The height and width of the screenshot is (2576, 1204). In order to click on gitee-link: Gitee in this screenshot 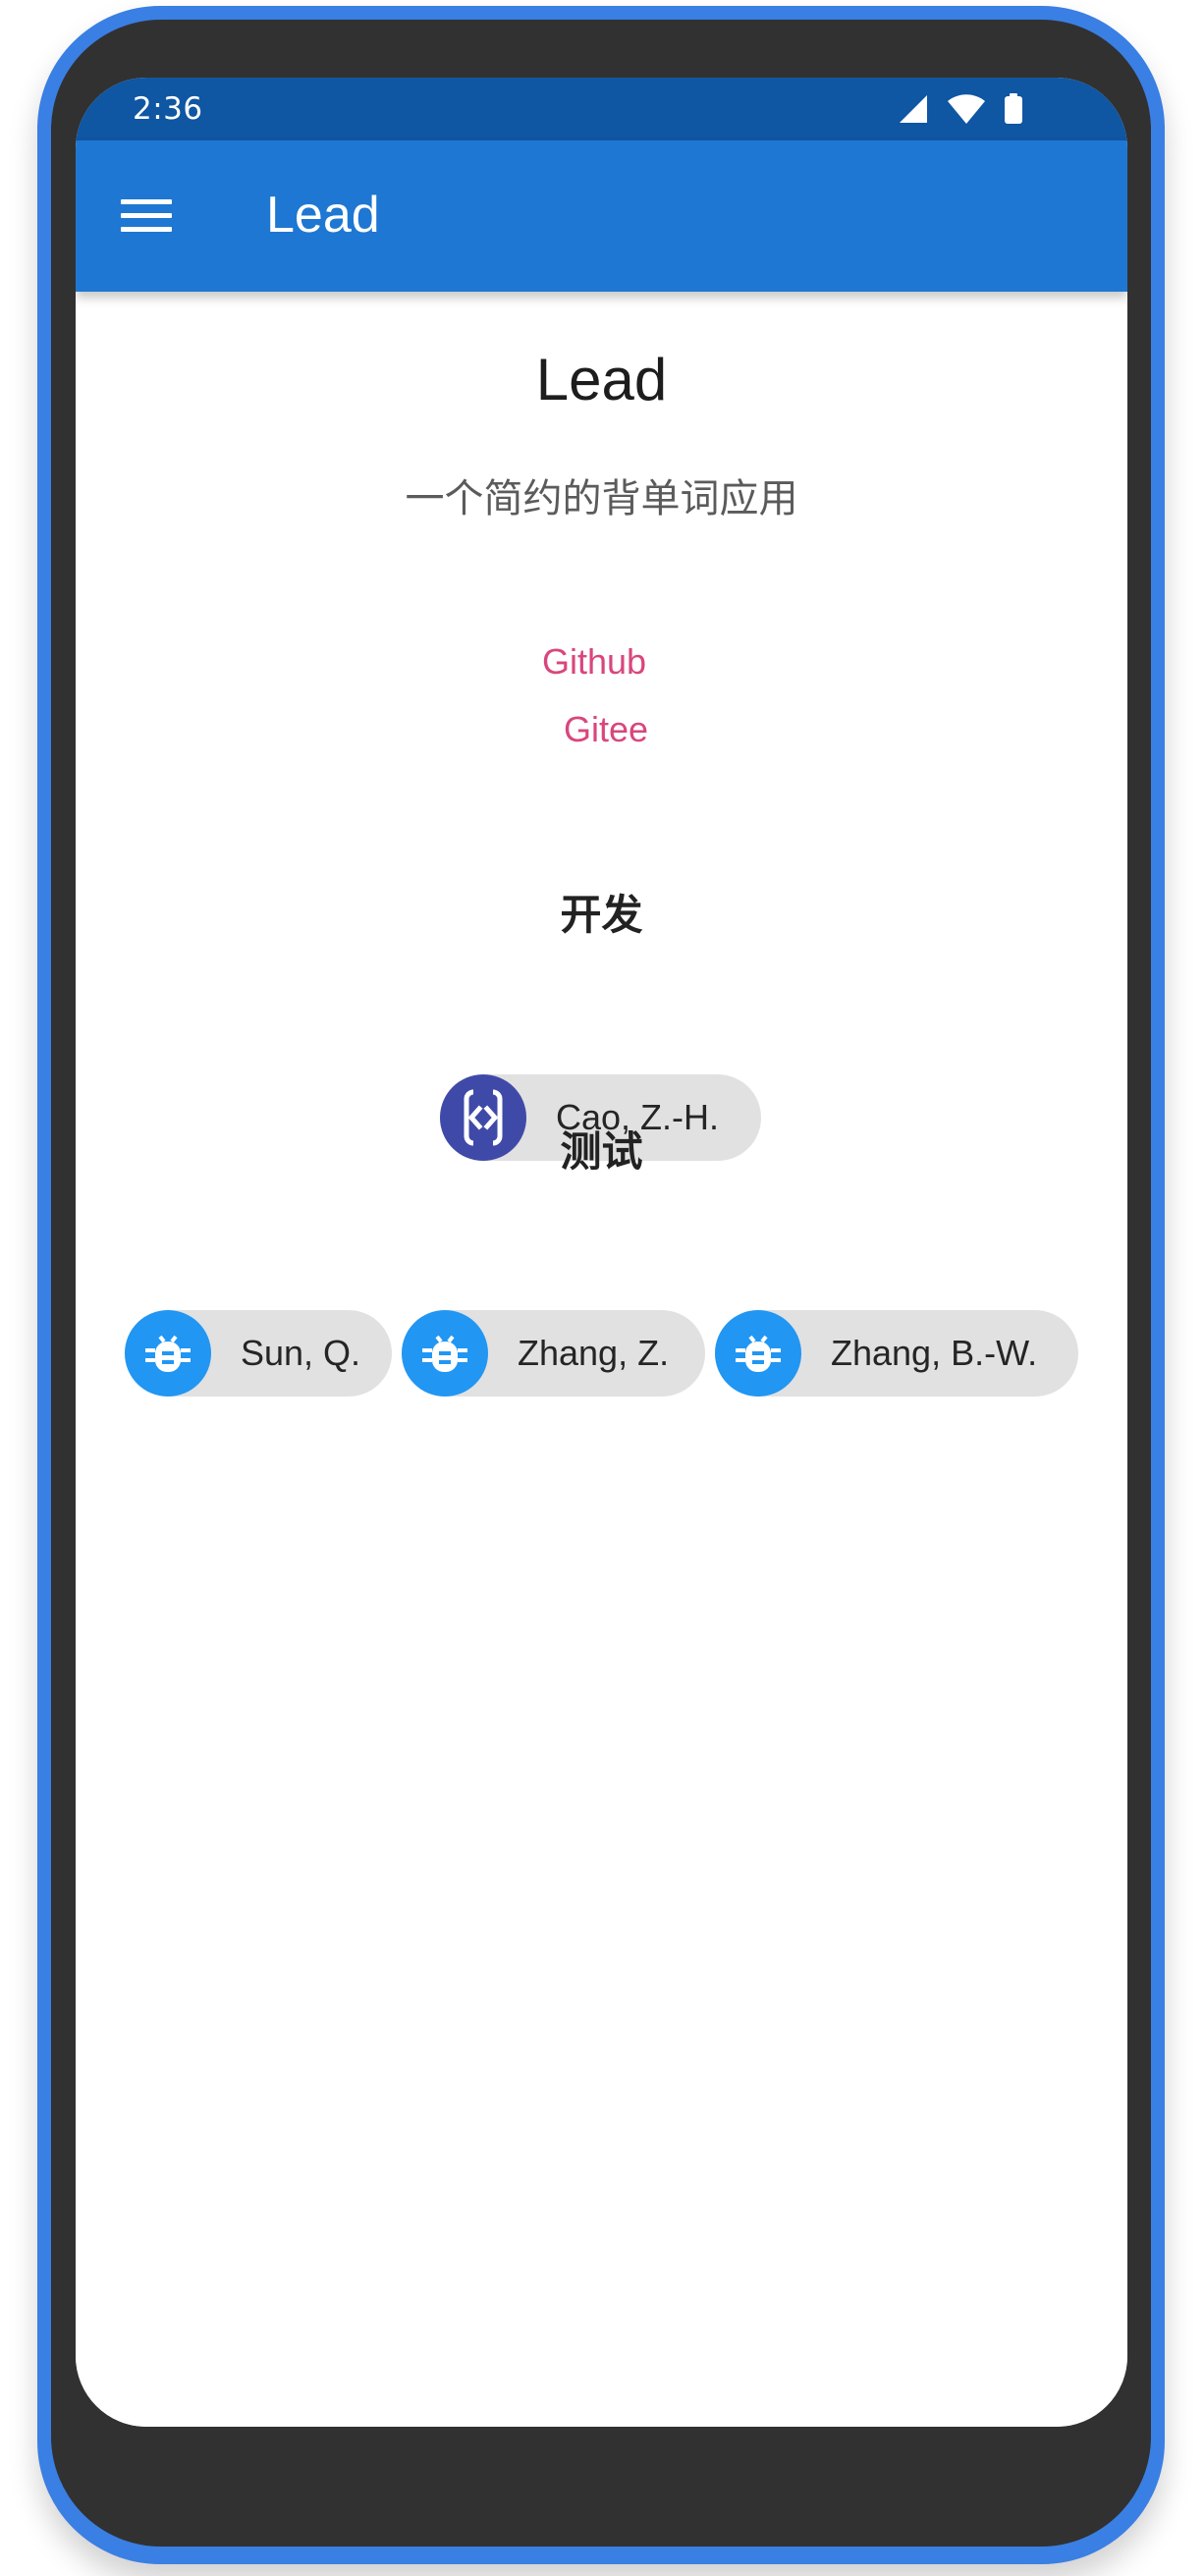, I will do `click(606, 730)`.